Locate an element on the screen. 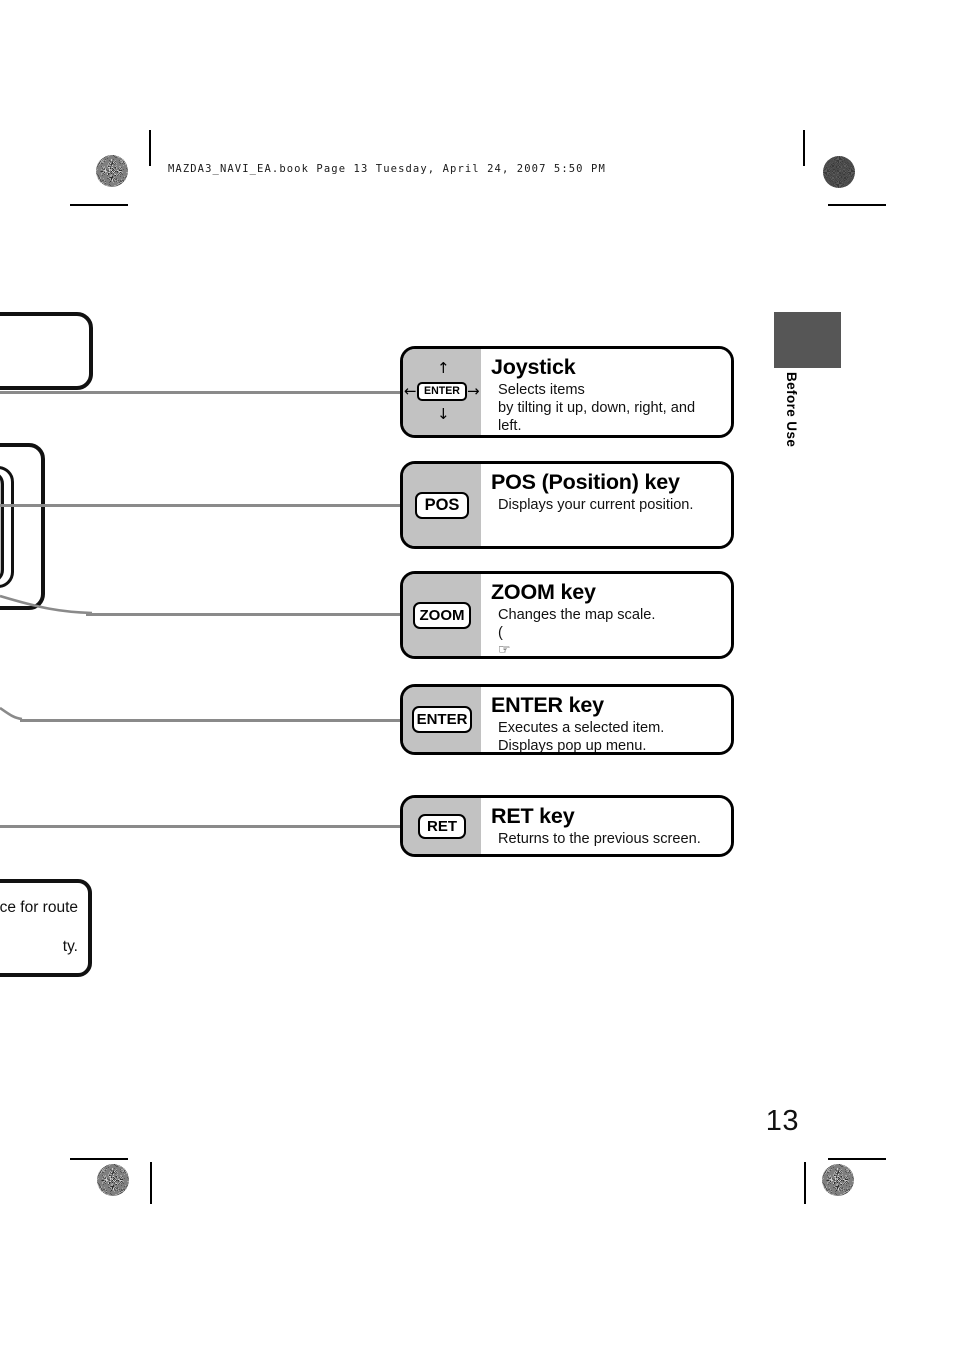 Image resolution: width=954 pixels, height=1351 pixels. device-outline-top is located at coordinates (46, 351).